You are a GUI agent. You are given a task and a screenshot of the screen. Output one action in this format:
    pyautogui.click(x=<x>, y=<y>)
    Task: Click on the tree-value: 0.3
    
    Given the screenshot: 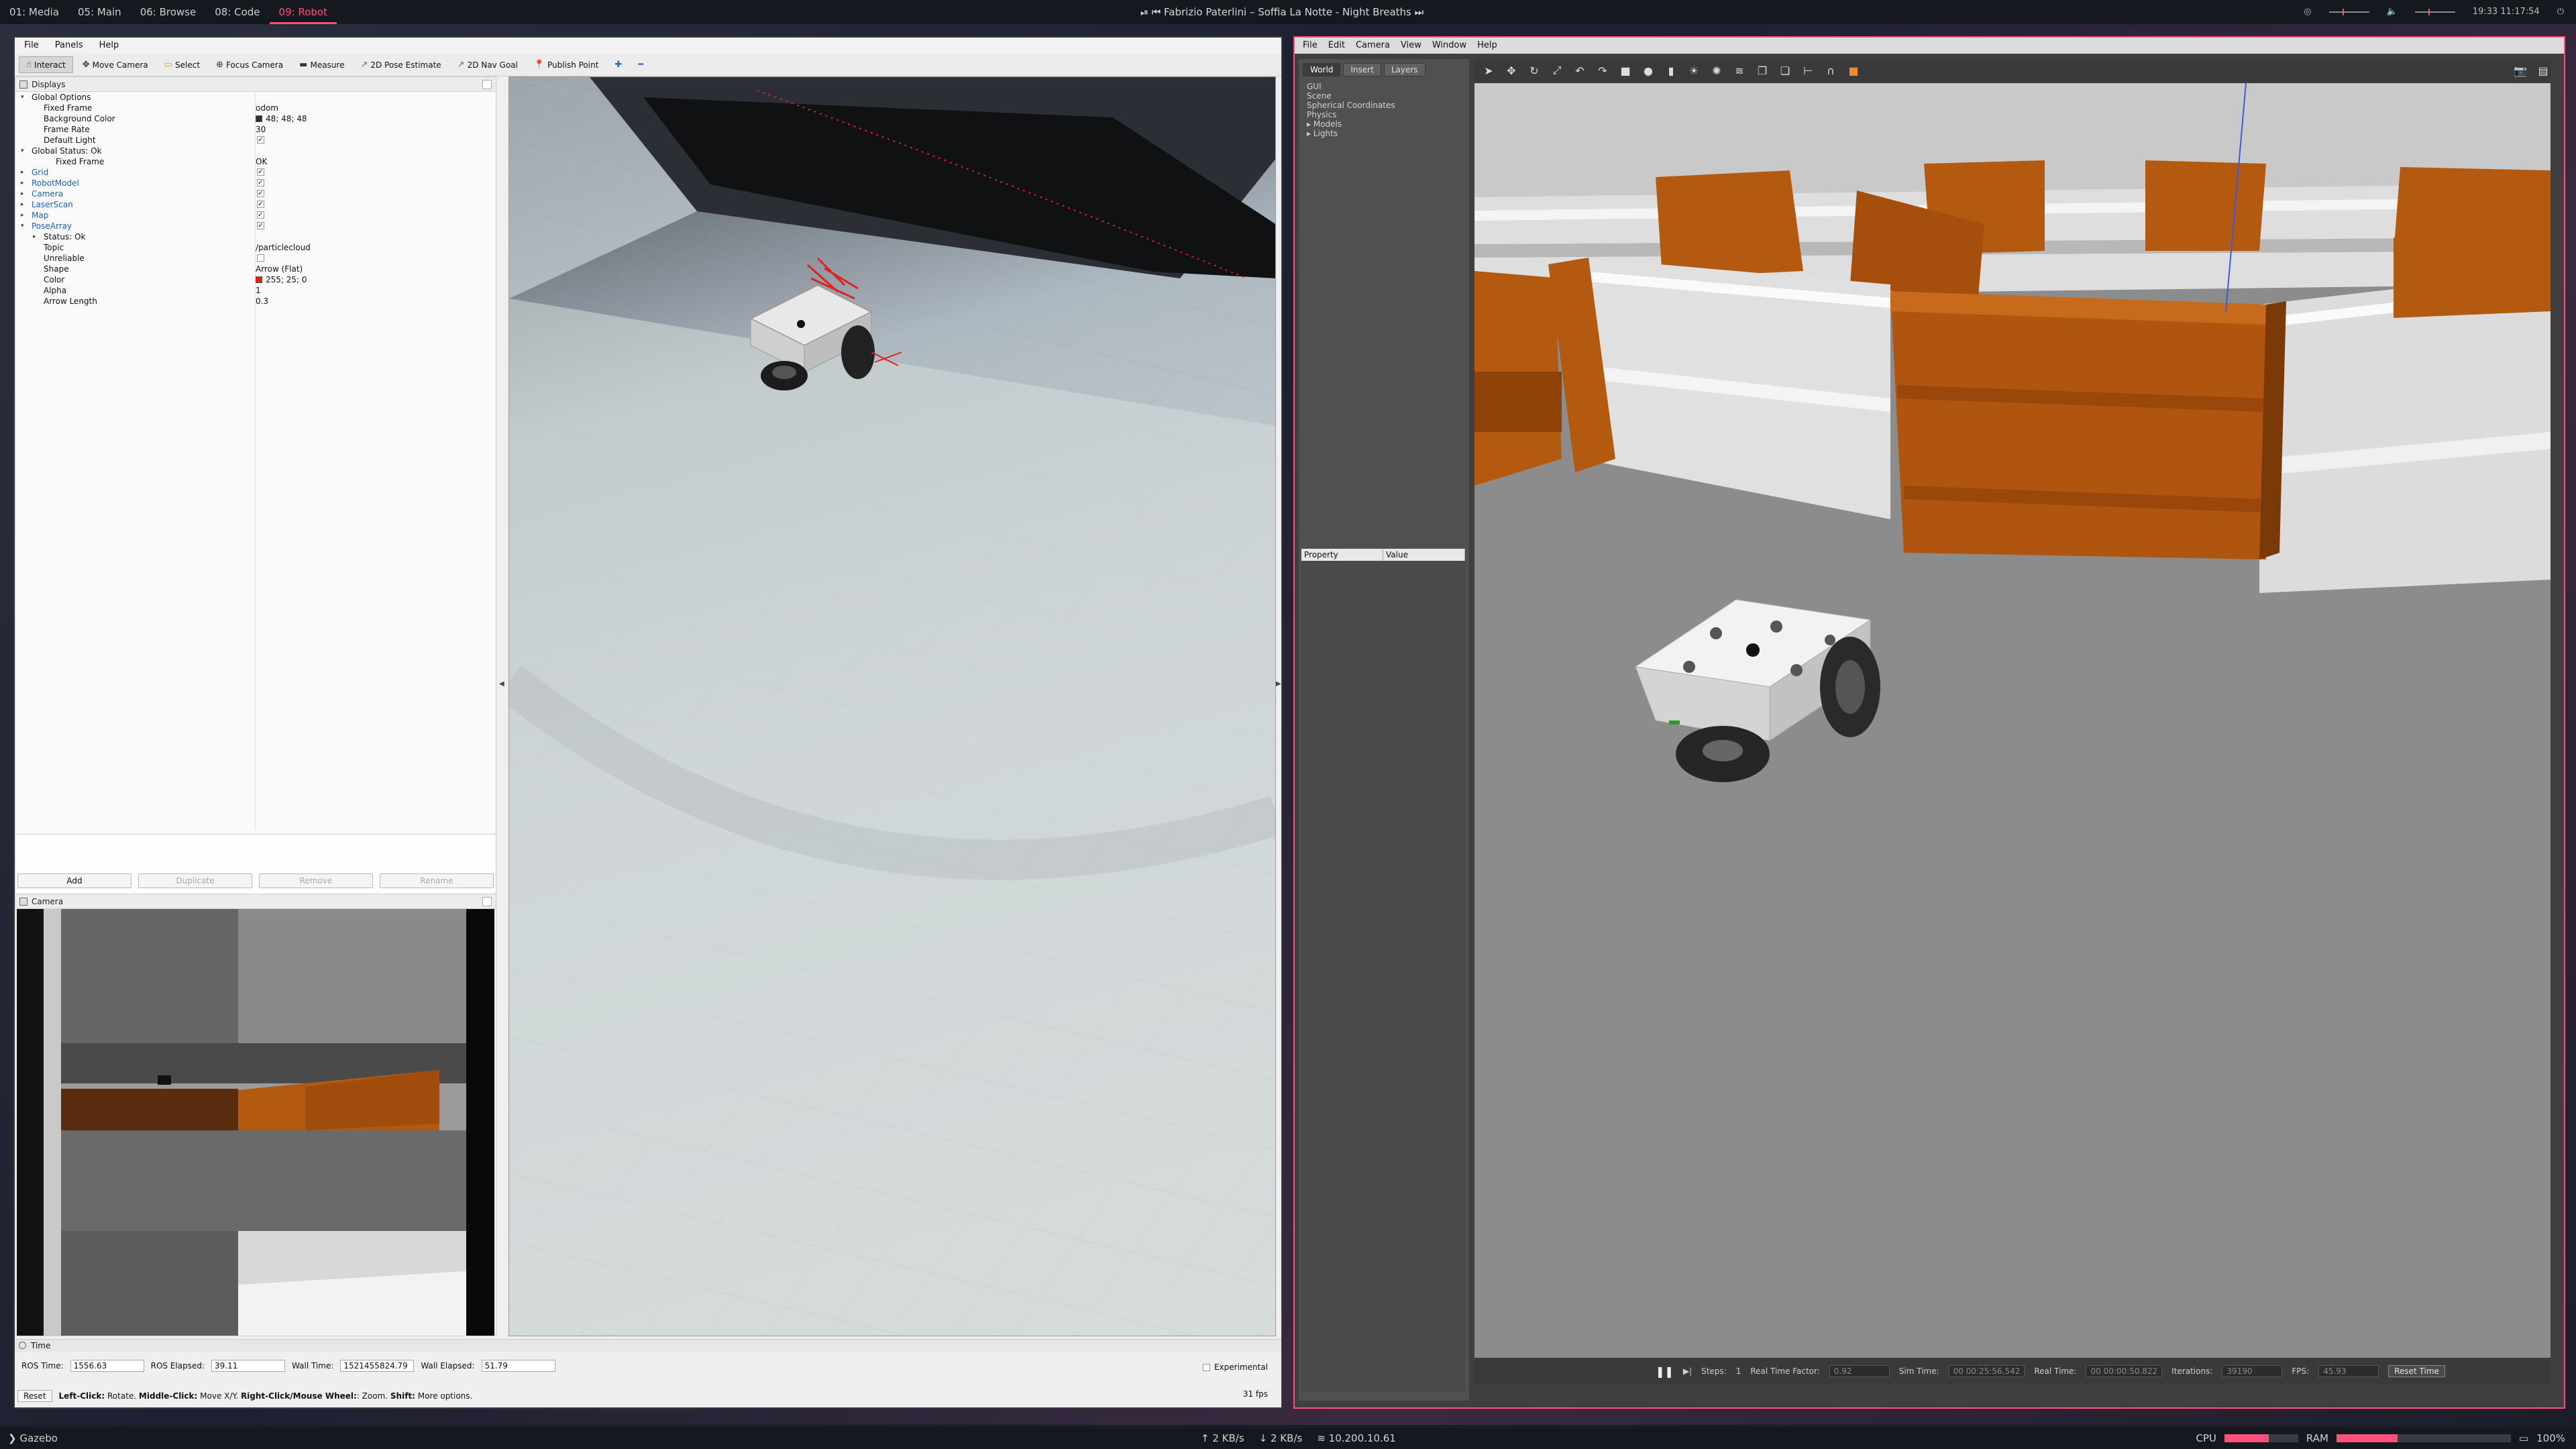 What is the action you would take?
    pyautogui.click(x=262, y=301)
    